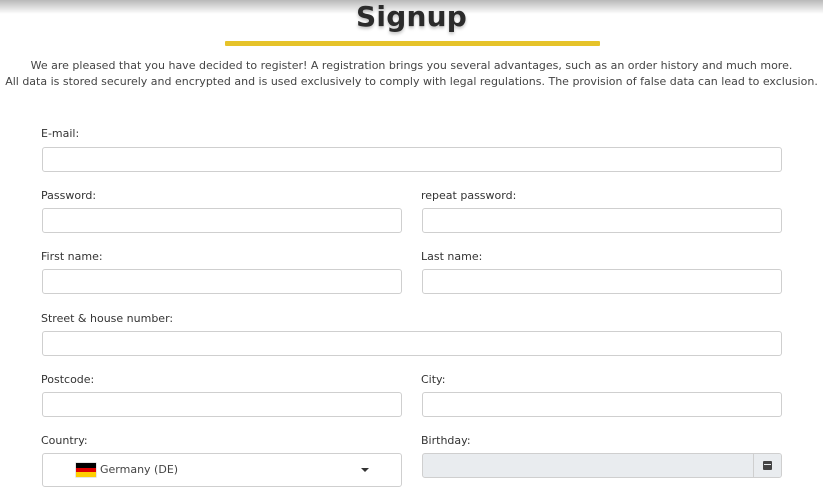  I want to click on chevron-down-icon, so click(365, 470).